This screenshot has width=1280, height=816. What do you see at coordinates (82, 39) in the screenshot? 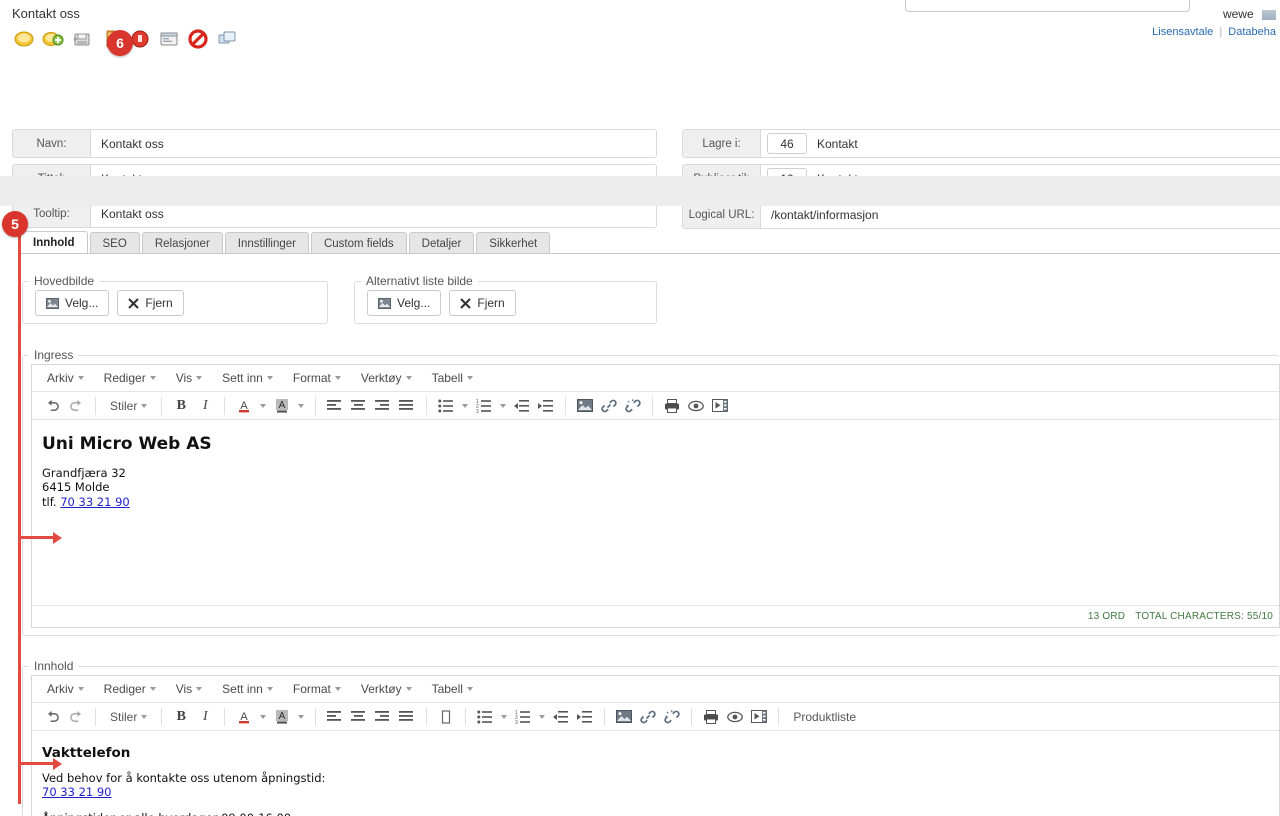
I see `archive-icon` at bounding box center [82, 39].